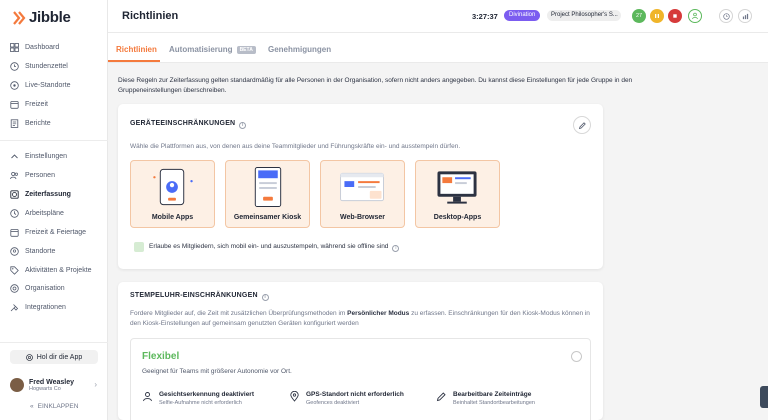  I want to click on sidebar-item-label: Einstellungen, so click(46, 156).